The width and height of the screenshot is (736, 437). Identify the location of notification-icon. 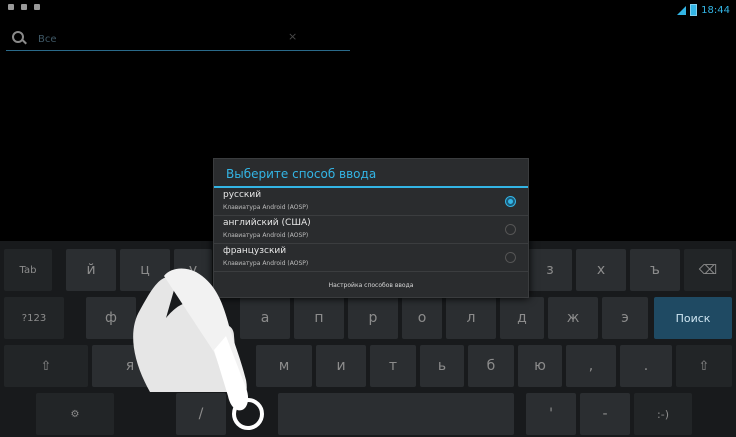
(11, 7).